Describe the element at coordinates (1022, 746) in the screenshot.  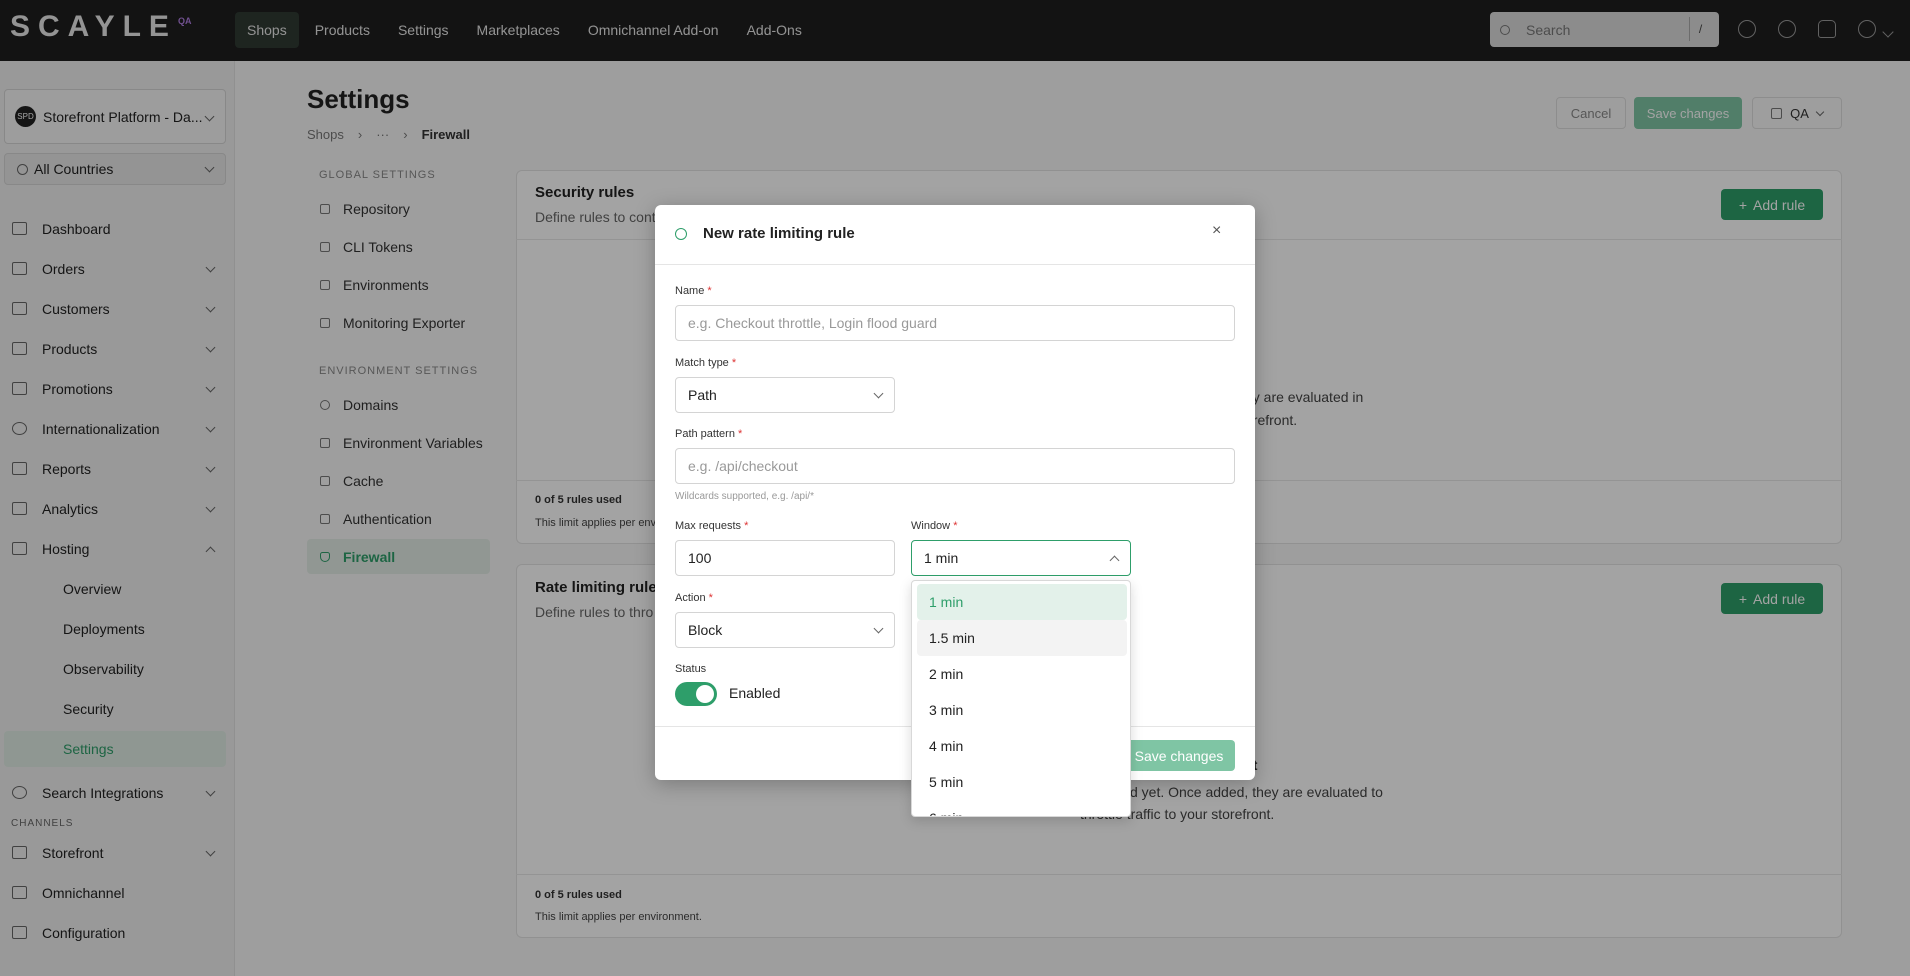
I see `window-option-4-min: 4 min` at that location.